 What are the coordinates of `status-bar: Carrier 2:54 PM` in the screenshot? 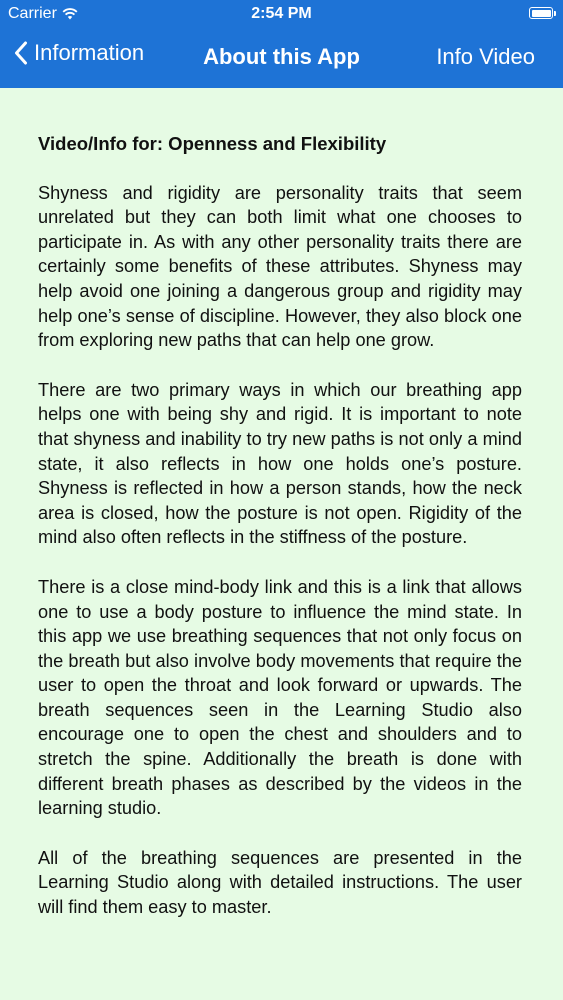 It's located at (281, 15).